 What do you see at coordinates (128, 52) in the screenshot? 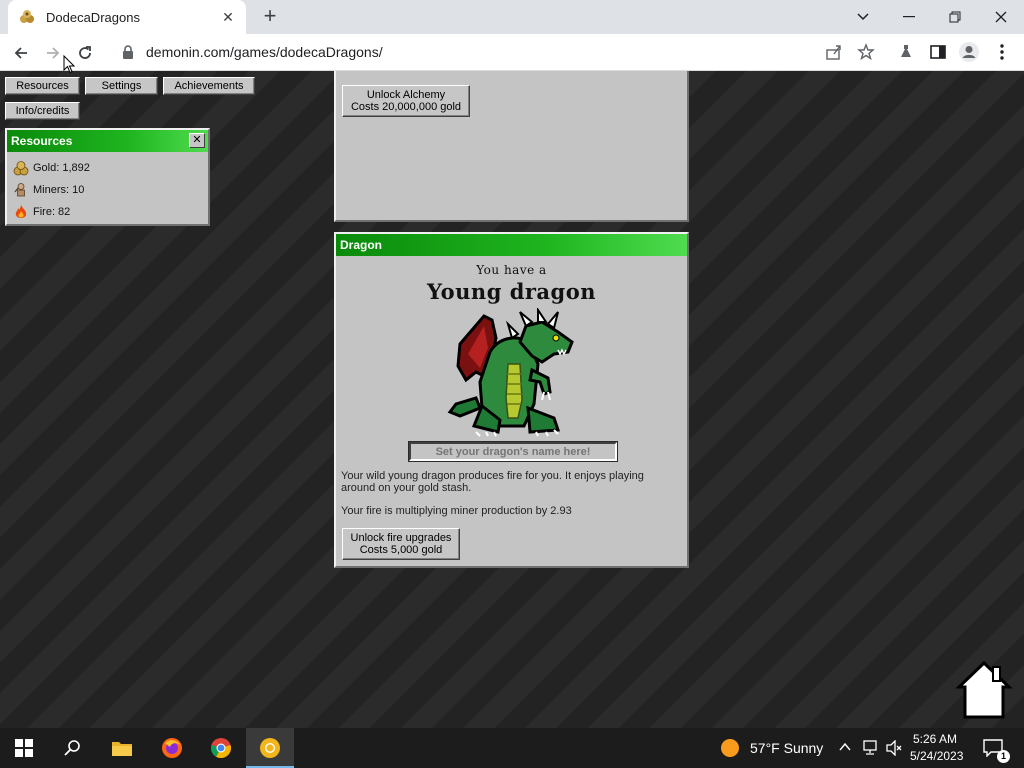
I see `lock-icon` at bounding box center [128, 52].